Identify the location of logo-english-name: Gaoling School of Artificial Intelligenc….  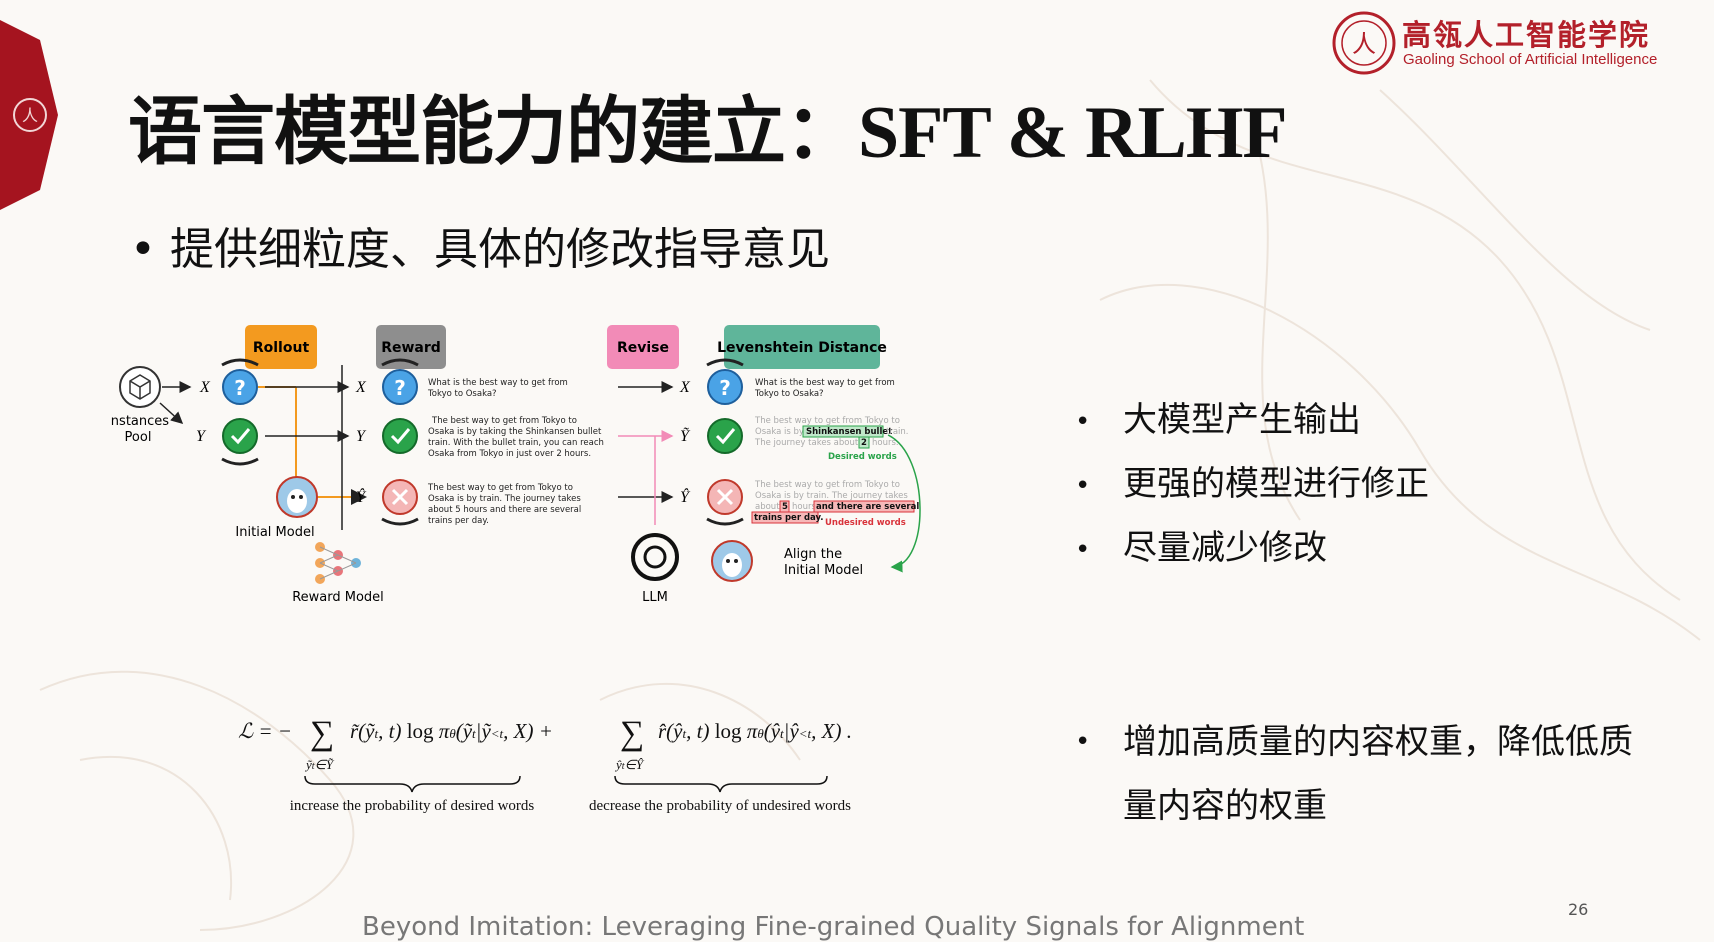
(1530, 59).